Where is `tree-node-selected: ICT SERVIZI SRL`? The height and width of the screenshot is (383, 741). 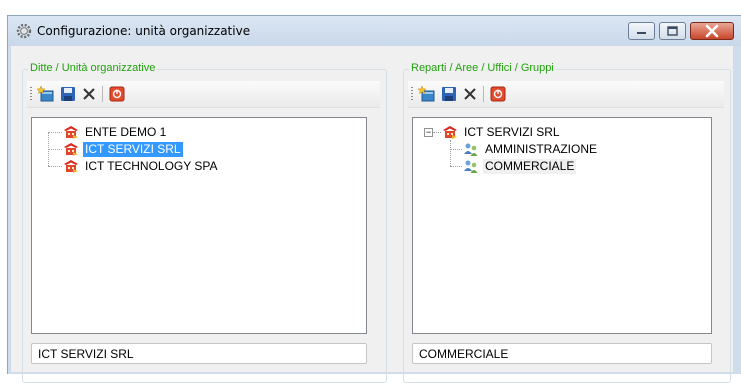
tree-node-selected: ICT SERVIZI SRL is located at coordinates (122, 149).